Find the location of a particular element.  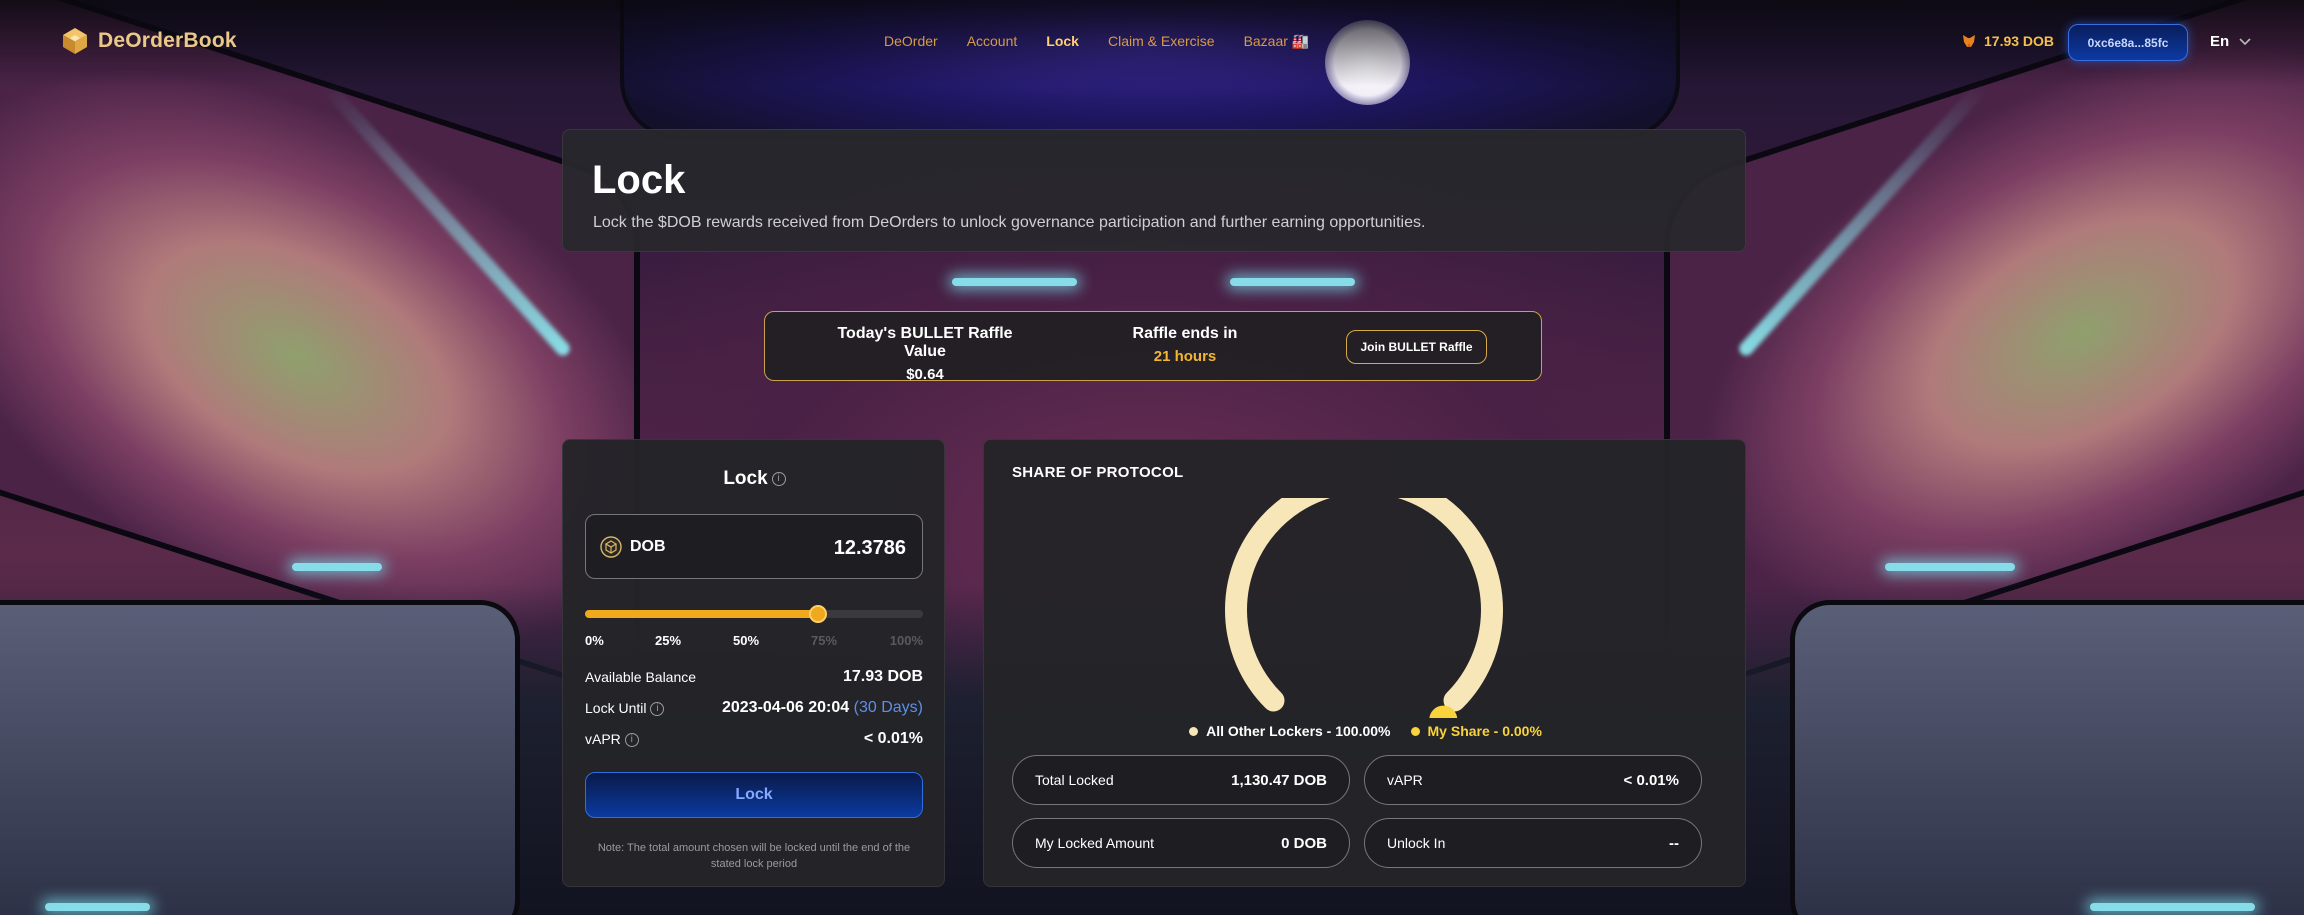

unlock-in-label: Unlock In is located at coordinates (1416, 843).